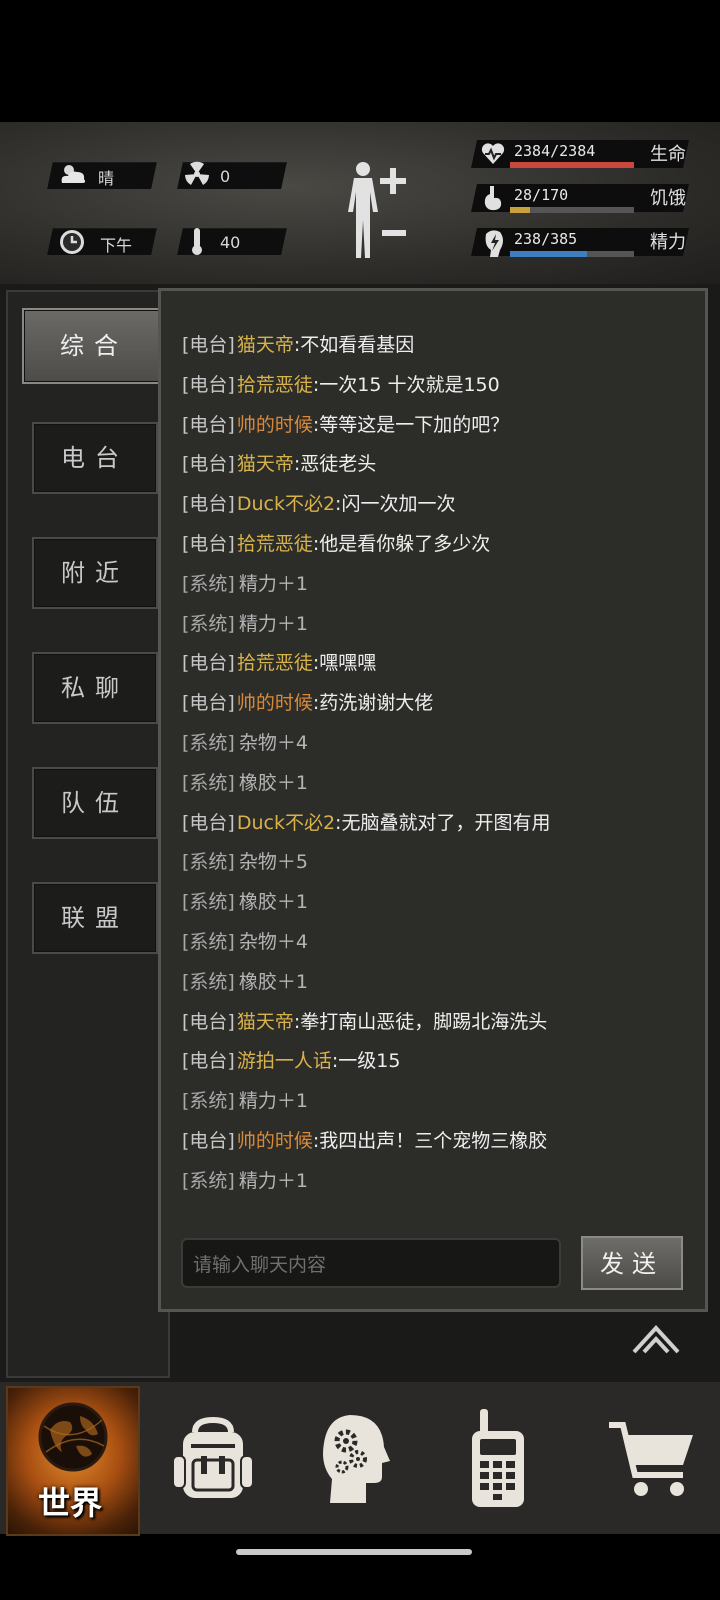  I want to click on message-text: :等等这是一下加的吧？, so click(411, 425).